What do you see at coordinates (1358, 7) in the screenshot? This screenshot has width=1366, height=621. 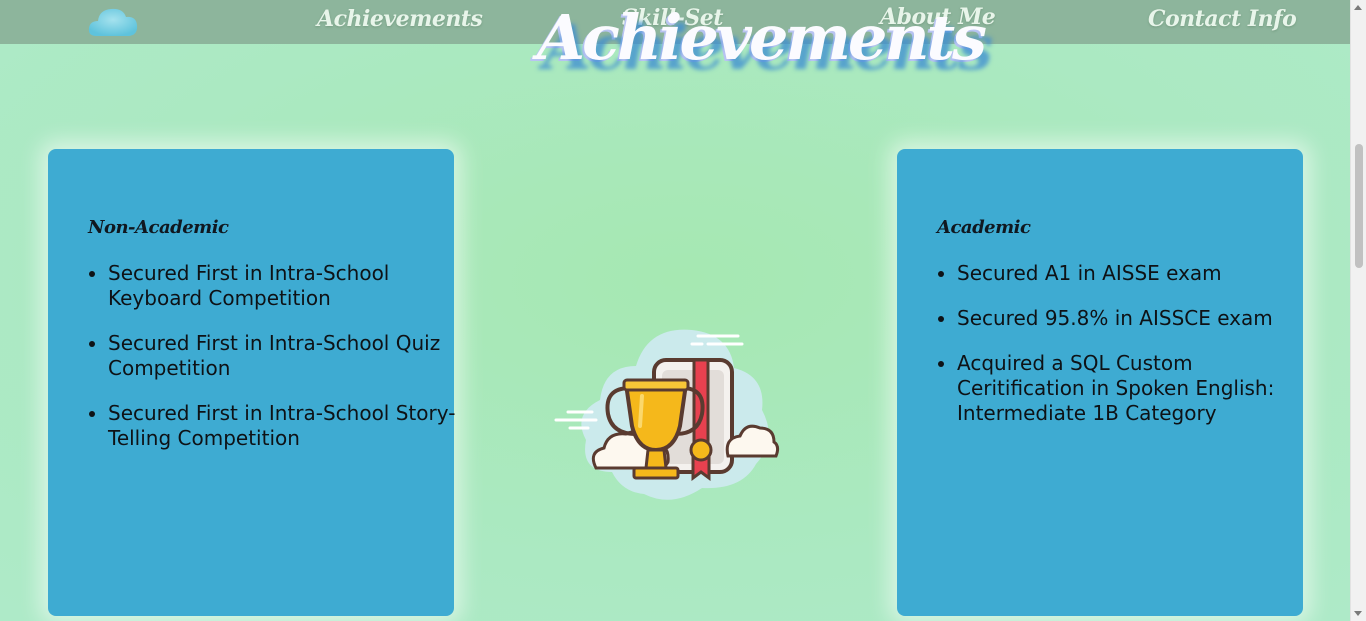 I see `scroll-up-arrow-icon` at bounding box center [1358, 7].